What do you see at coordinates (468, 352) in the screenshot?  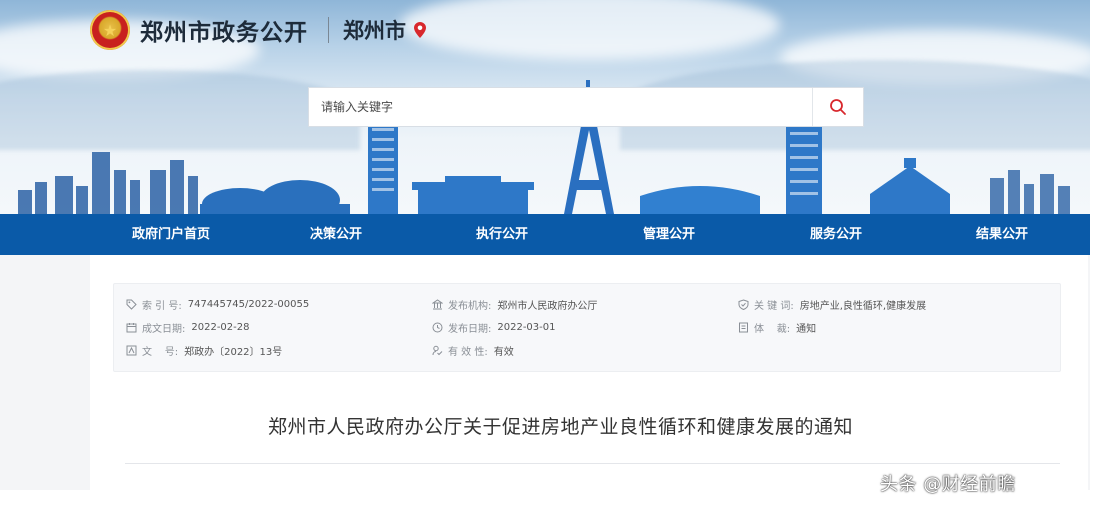 I see `meta-label: 有 效 性:` at bounding box center [468, 352].